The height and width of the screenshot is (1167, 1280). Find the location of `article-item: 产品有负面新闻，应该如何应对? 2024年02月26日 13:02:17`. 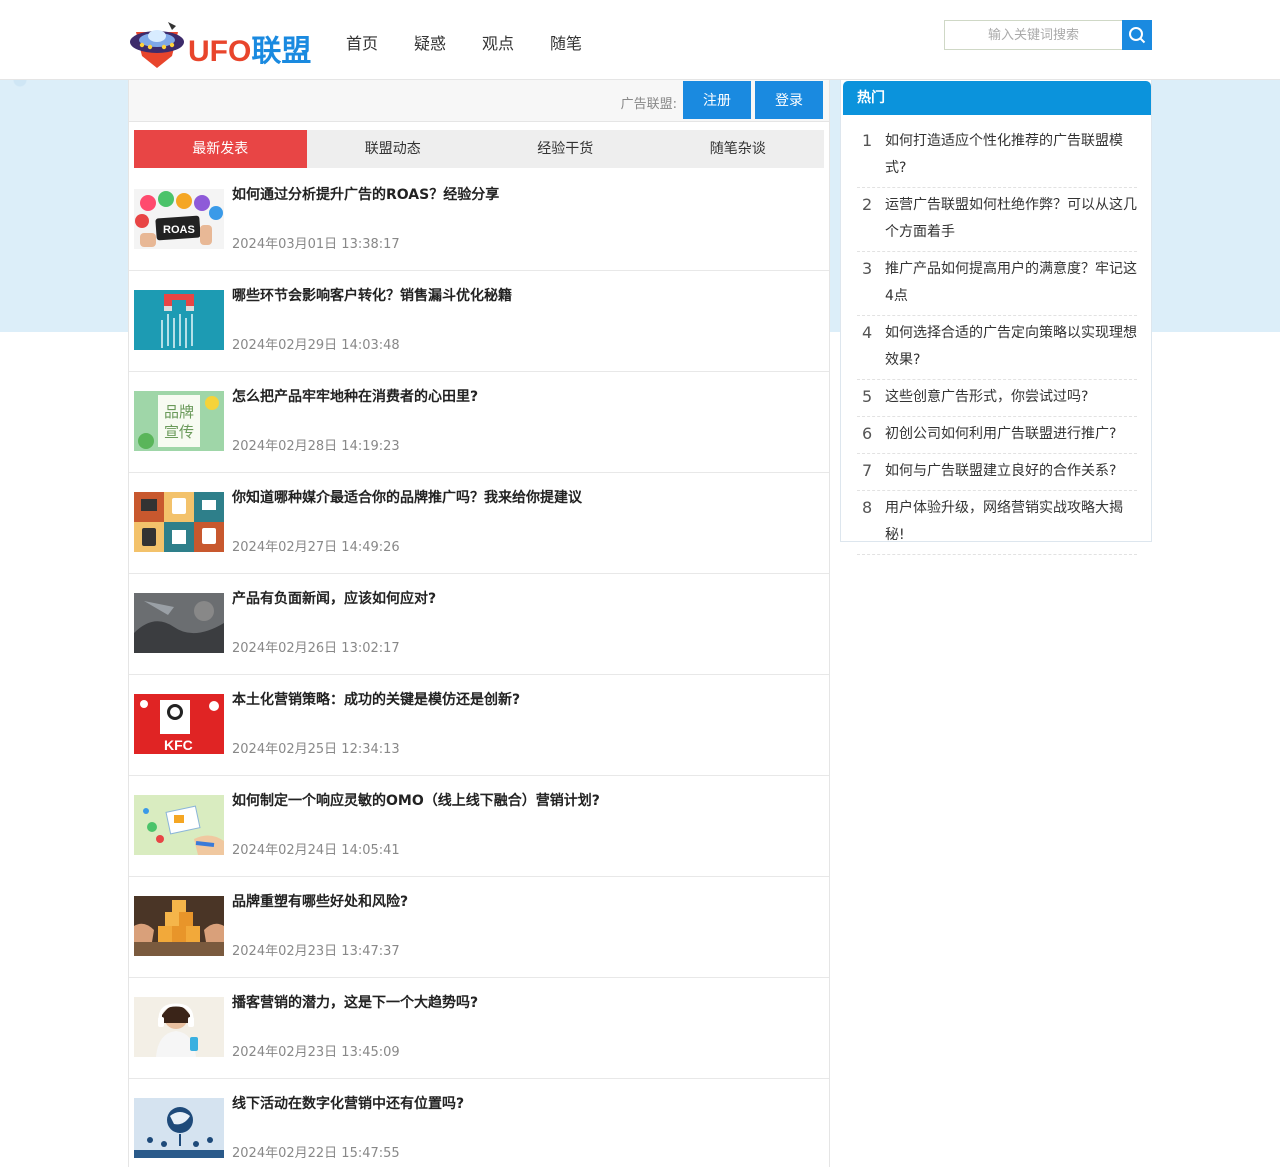

article-item: 产品有负面新闻，应该如何应对? 2024年02月26日 13:02:17 is located at coordinates (479, 624).